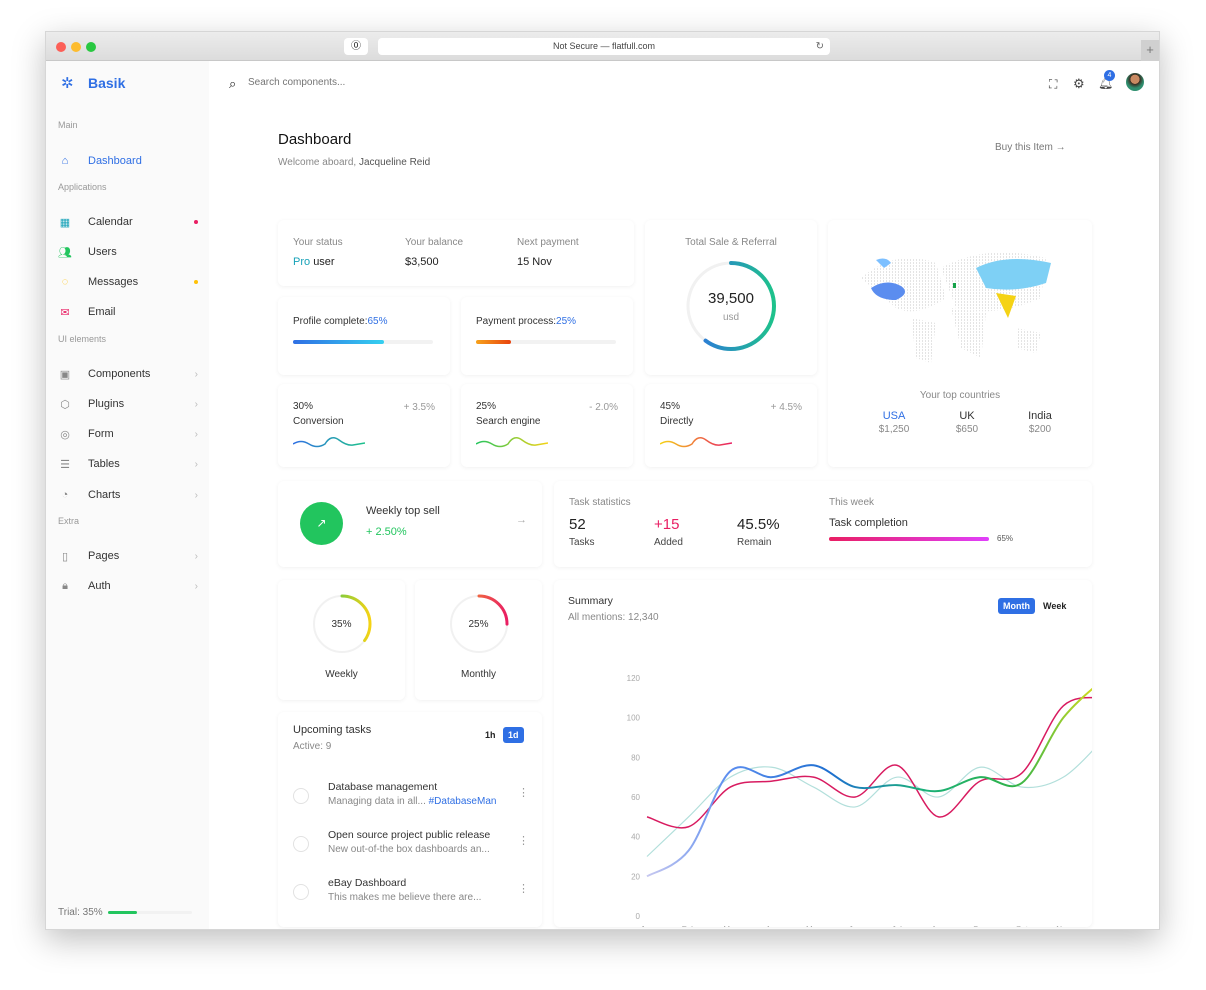  What do you see at coordinates (82, 339) in the screenshot?
I see `section-ui-elements: UI elements` at bounding box center [82, 339].